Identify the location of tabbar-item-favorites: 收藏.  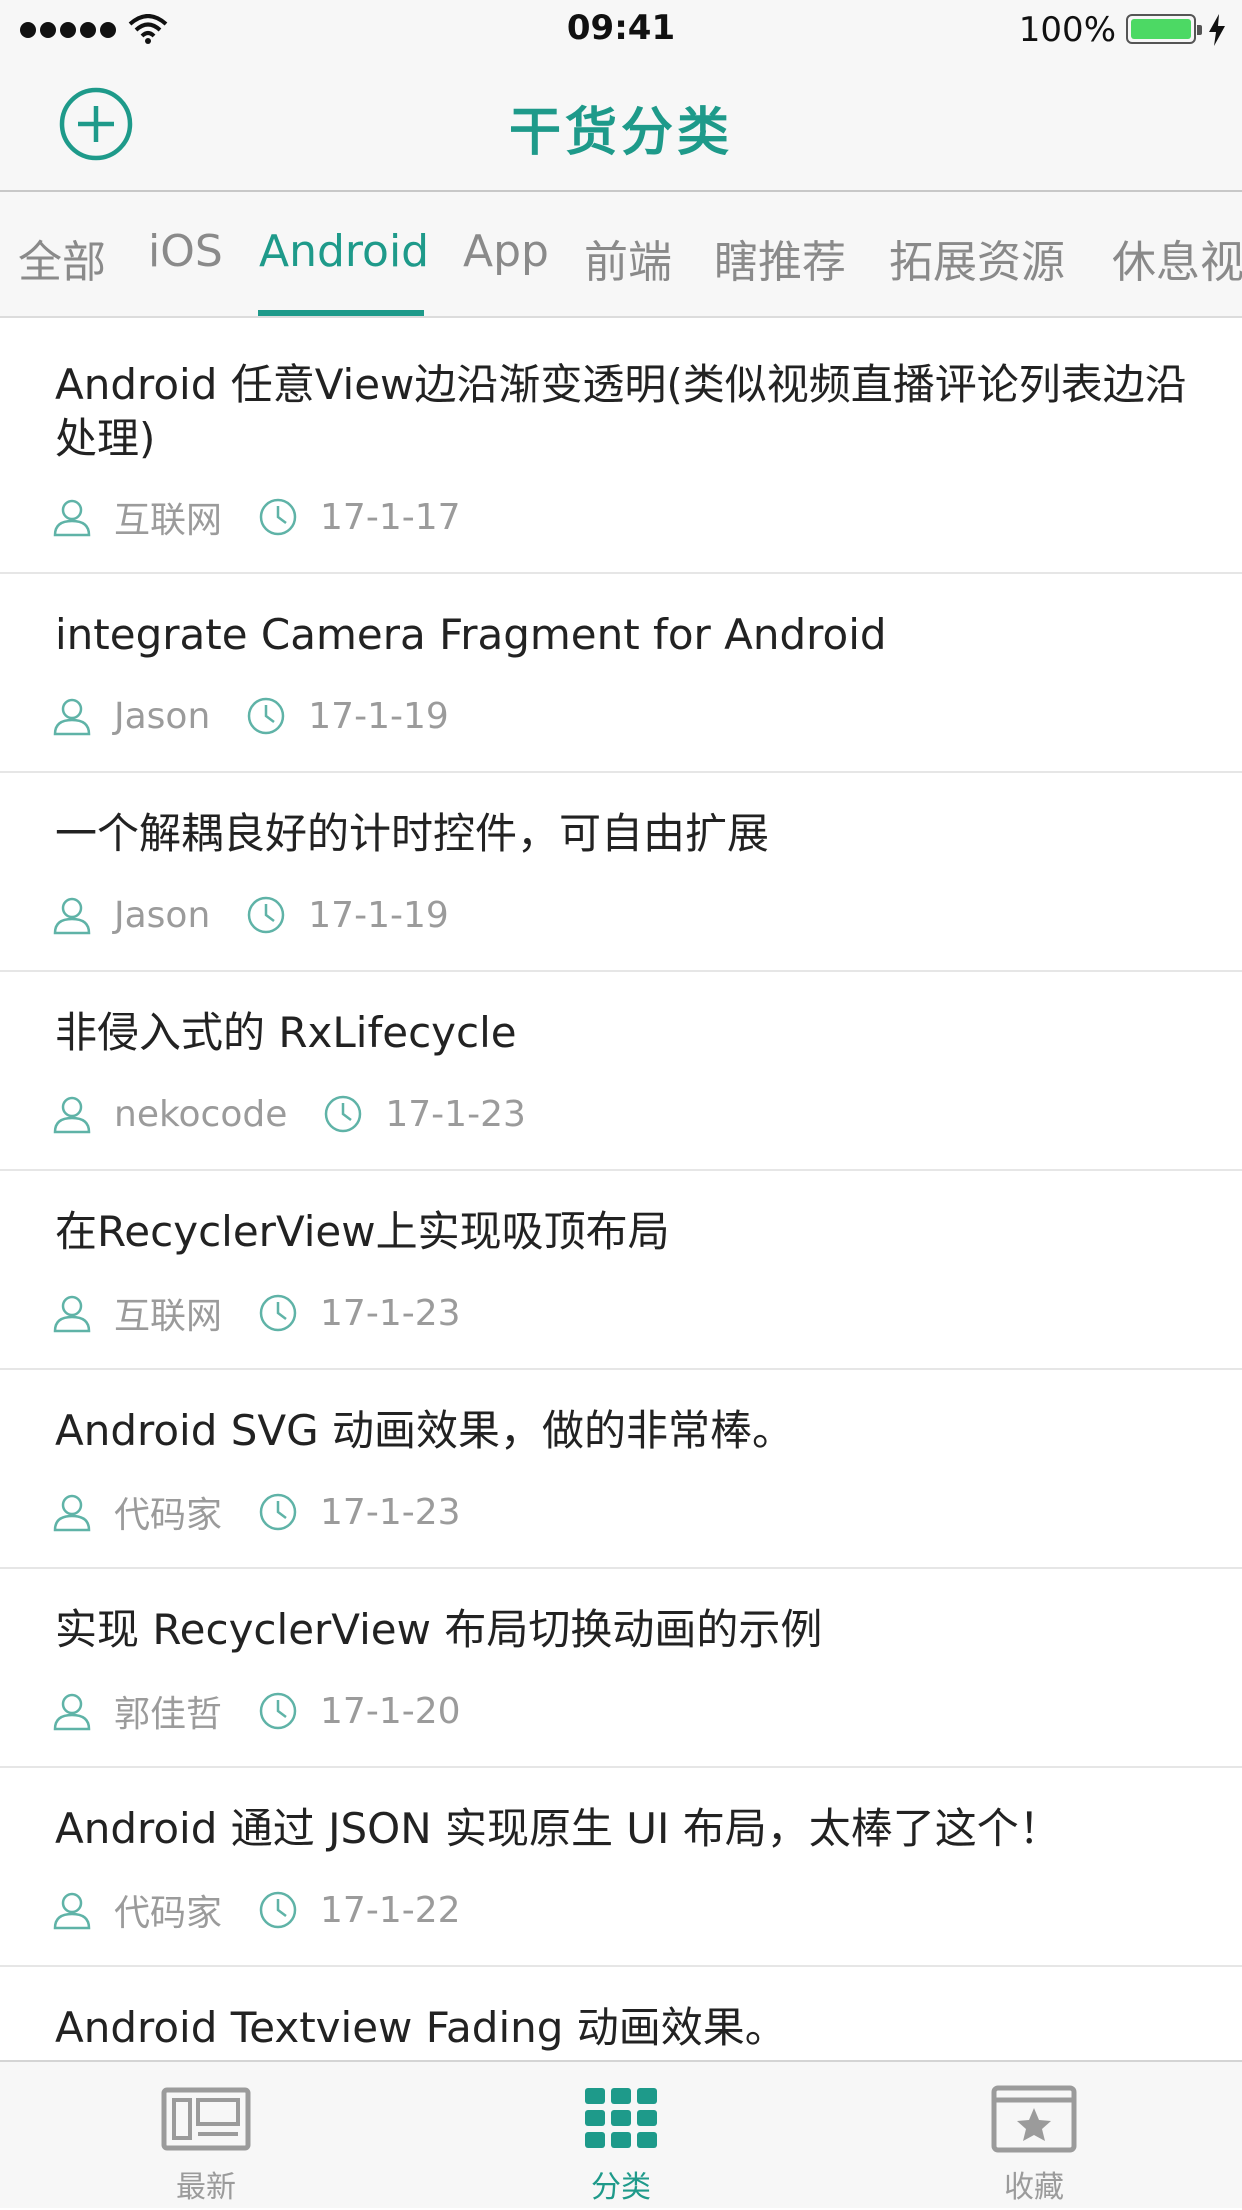
(1034, 2136).